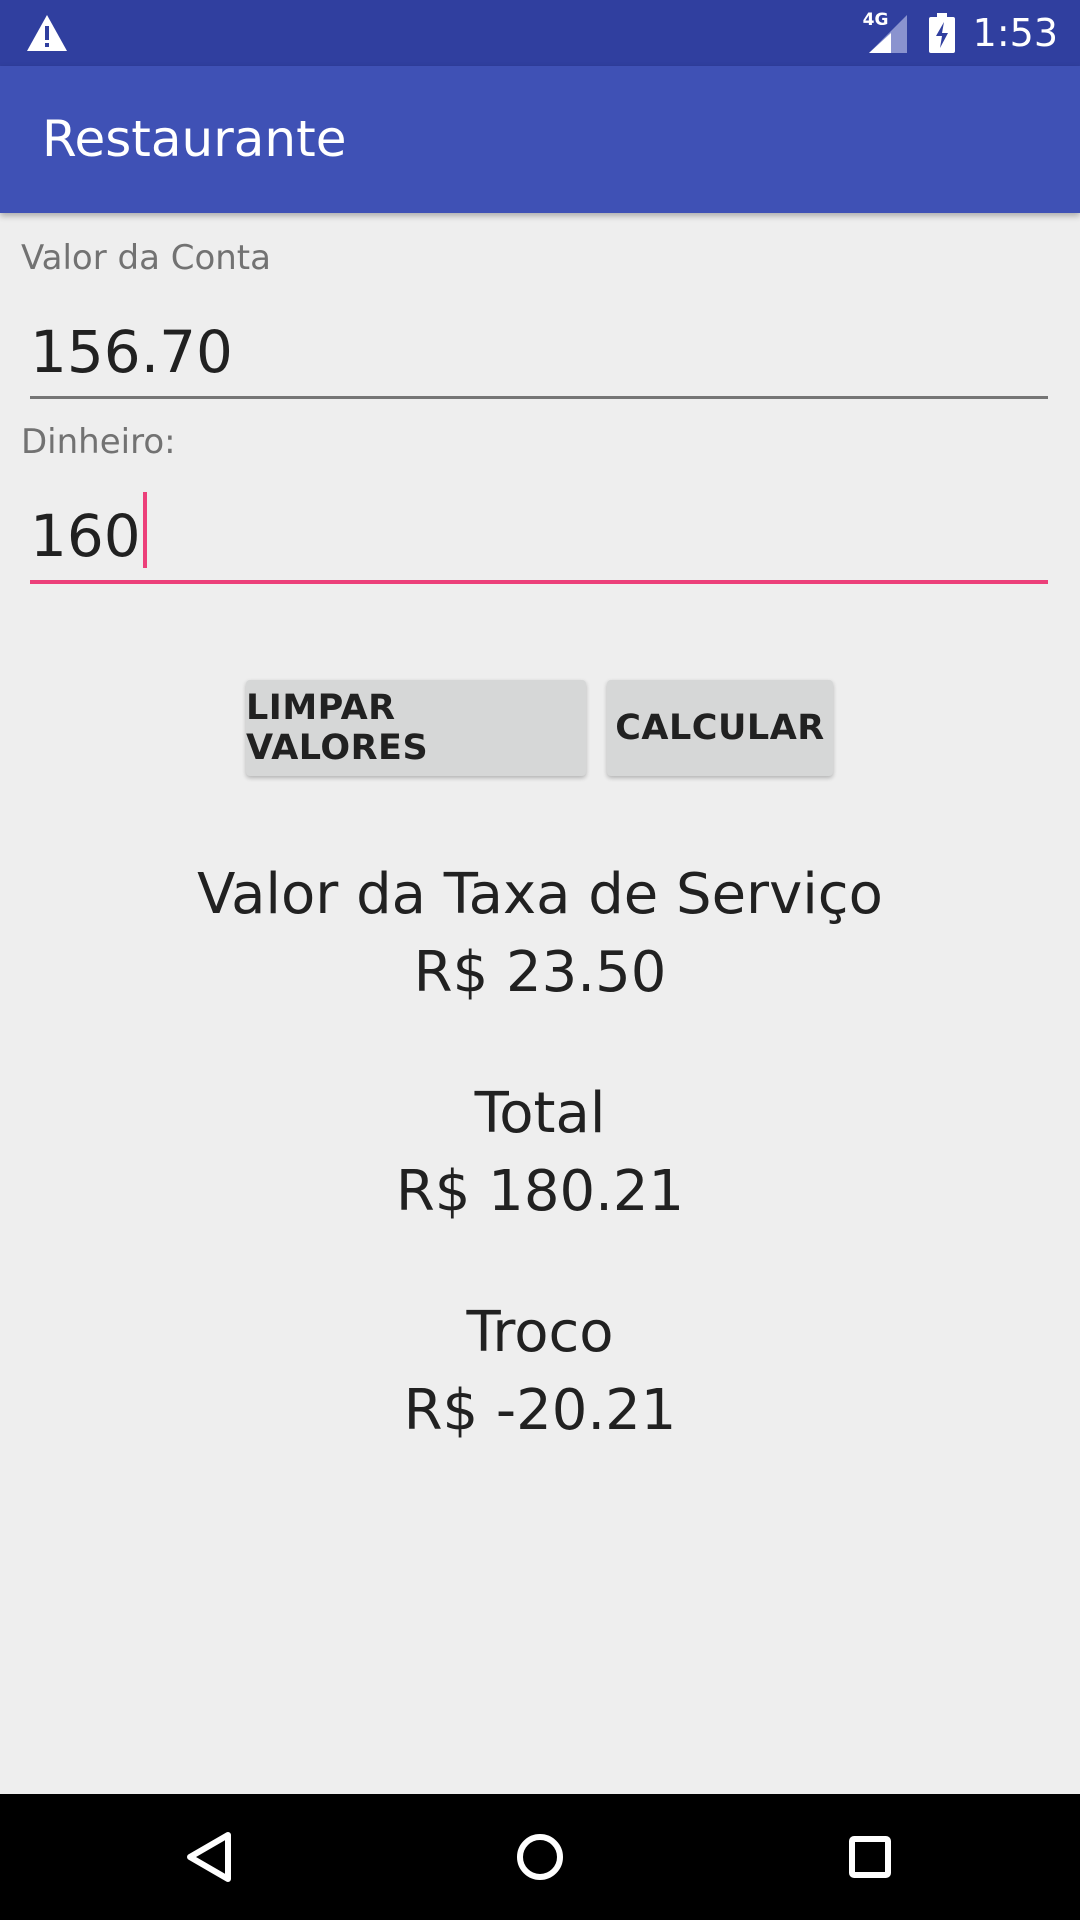 This screenshot has width=1080, height=1920. What do you see at coordinates (144, 530) in the screenshot?
I see `text-cursor` at bounding box center [144, 530].